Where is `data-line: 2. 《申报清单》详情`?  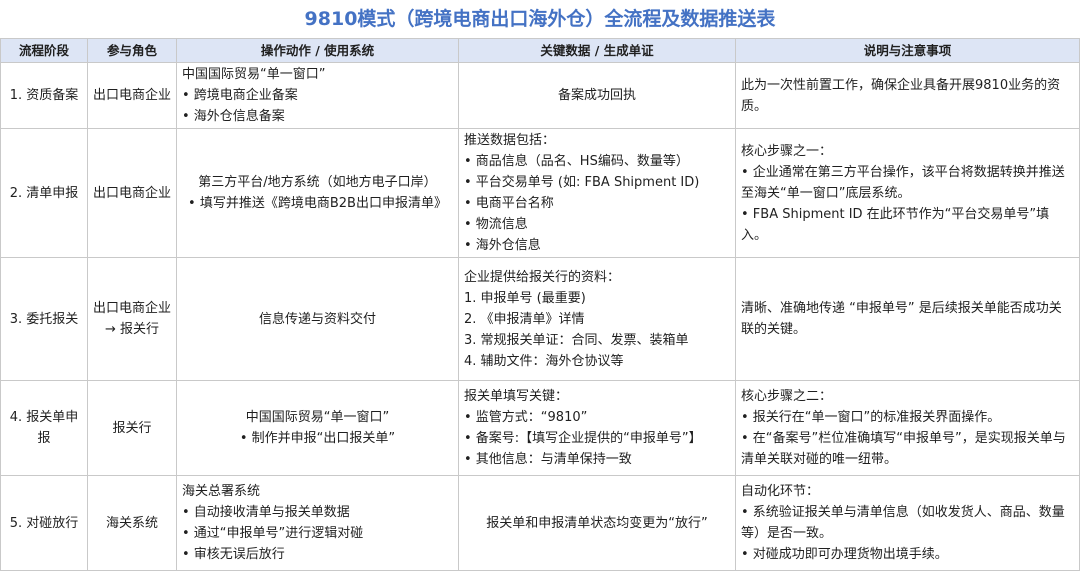
data-line: 2. 《申报清单》详情 is located at coordinates (524, 319).